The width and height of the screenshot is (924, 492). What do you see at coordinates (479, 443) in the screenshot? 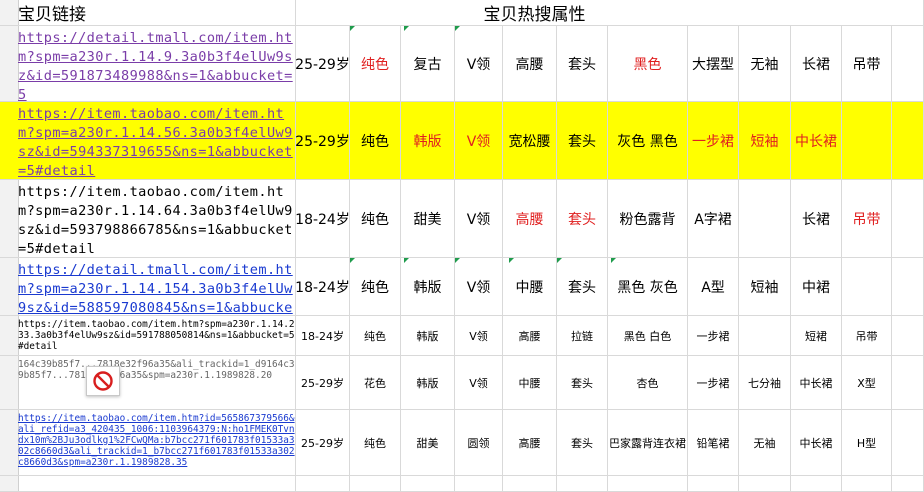
I see `cell-collar: 圆领` at bounding box center [479, 443].